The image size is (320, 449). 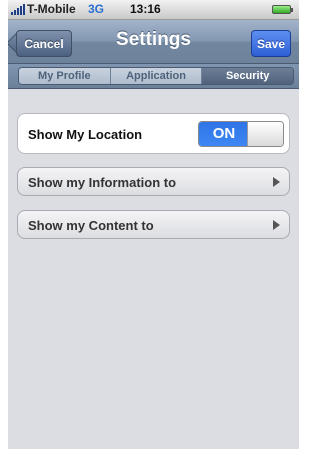 What do you see at coordinates (51, 9) in the screenshot?
I see `carrier-name: T-Mobile` at bounding box center [51, 9].